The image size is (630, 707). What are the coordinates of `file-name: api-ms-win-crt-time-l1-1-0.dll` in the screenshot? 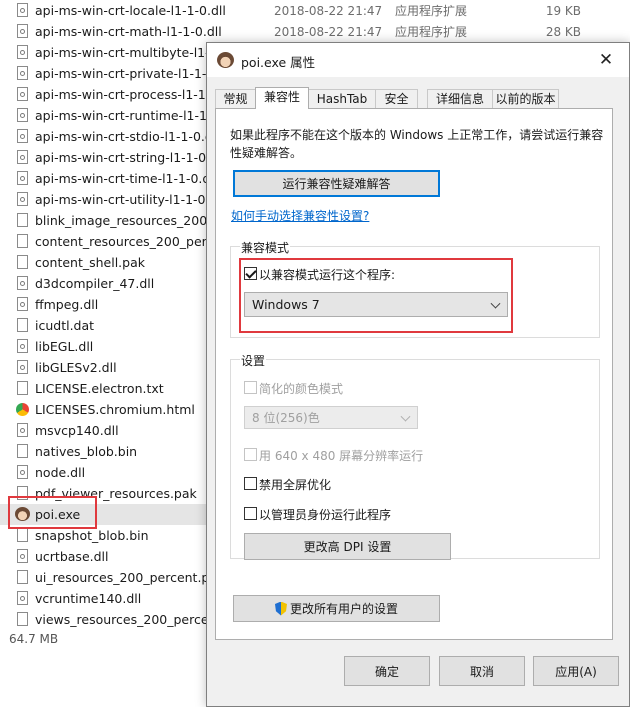 It's located at (126, 178).